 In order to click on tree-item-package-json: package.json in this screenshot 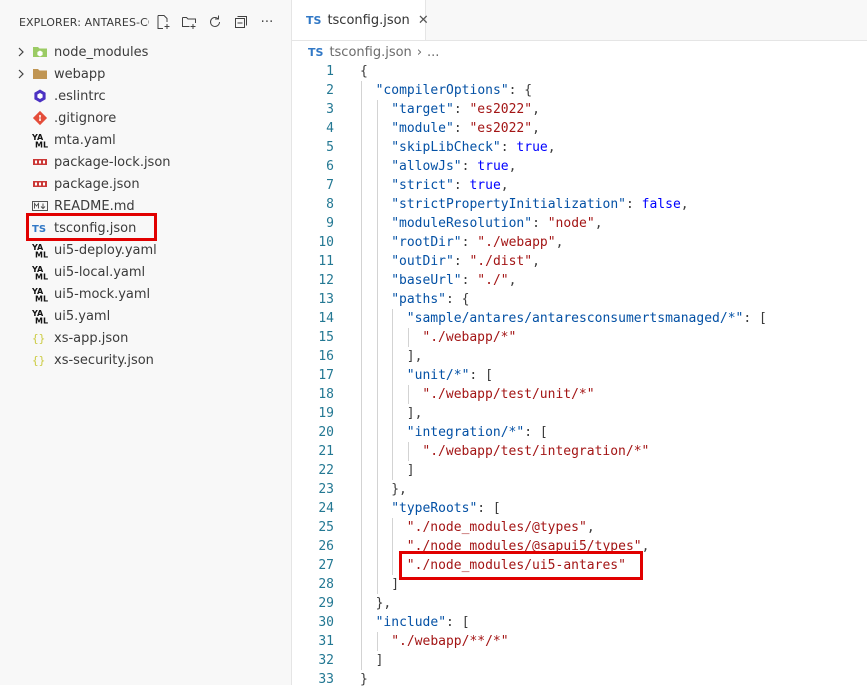, I will do `click(145, 184)`.